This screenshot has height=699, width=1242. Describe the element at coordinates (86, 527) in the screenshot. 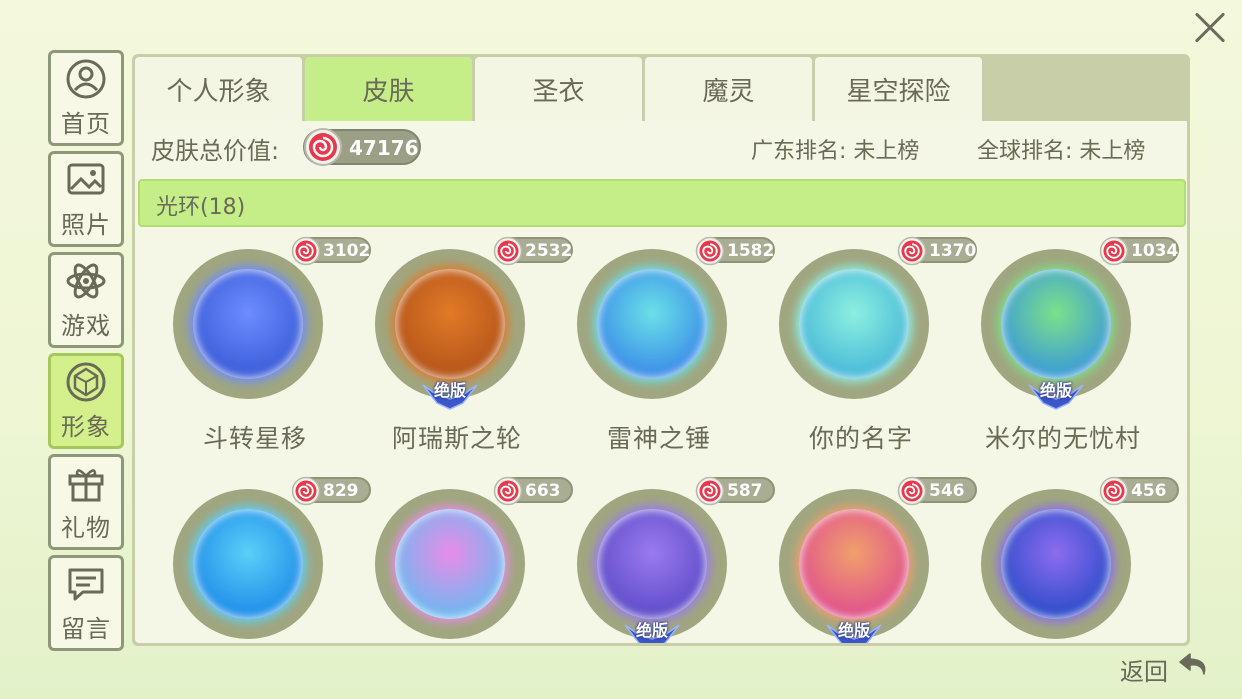

I see `sidebar-item-label: 礼物` at that location.